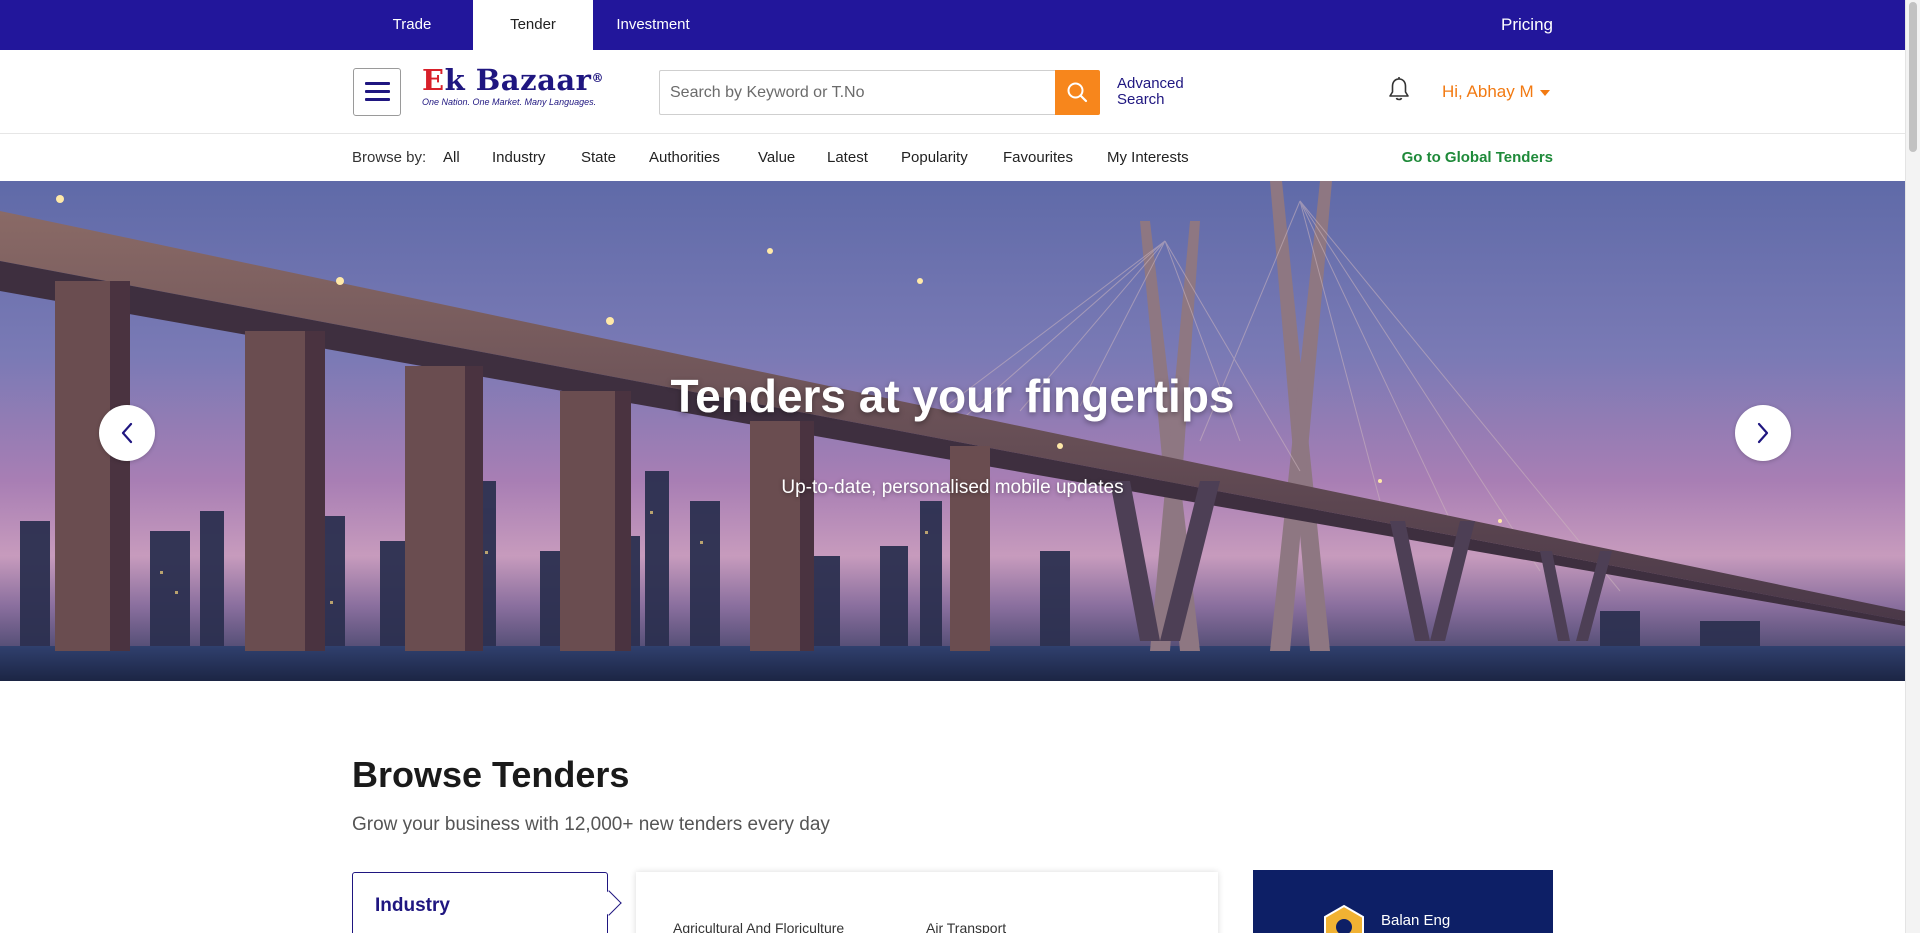 The image size is (1920, 933). Describe the element at coordinates (598, 157) in the screenshot. I see `browse-item-state: State` at that location.